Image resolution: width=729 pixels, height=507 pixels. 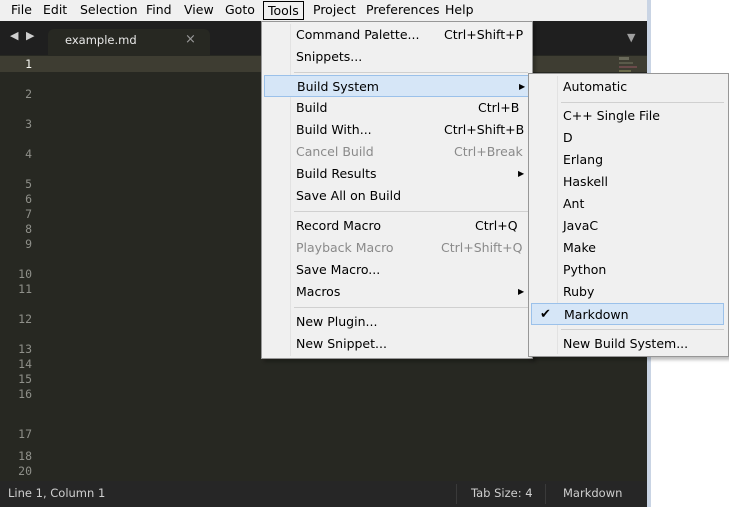 I want to click on forward-arrow-icon: ▶, so click(x=30, y=35).